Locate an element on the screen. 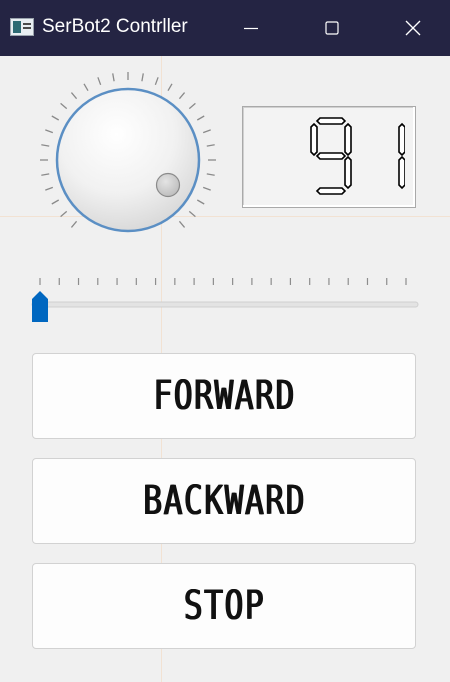  stop-button: STOP is located at coordinates (224, 606).